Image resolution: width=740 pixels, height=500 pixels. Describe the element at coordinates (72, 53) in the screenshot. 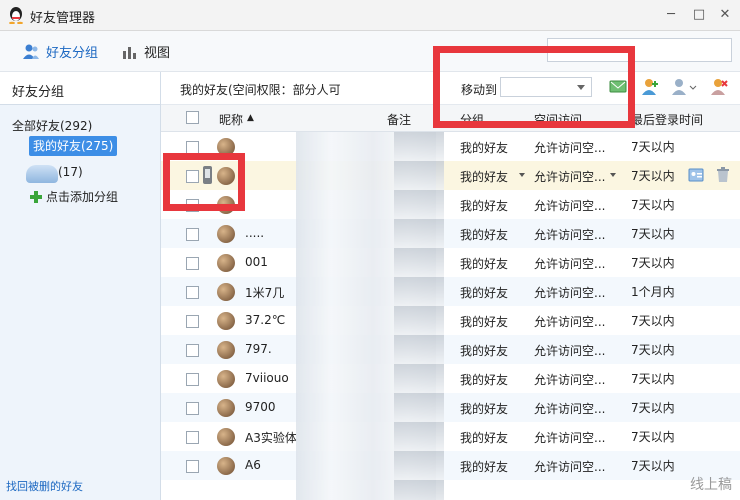

I see `friends-group-label: 好友分组` at that location.